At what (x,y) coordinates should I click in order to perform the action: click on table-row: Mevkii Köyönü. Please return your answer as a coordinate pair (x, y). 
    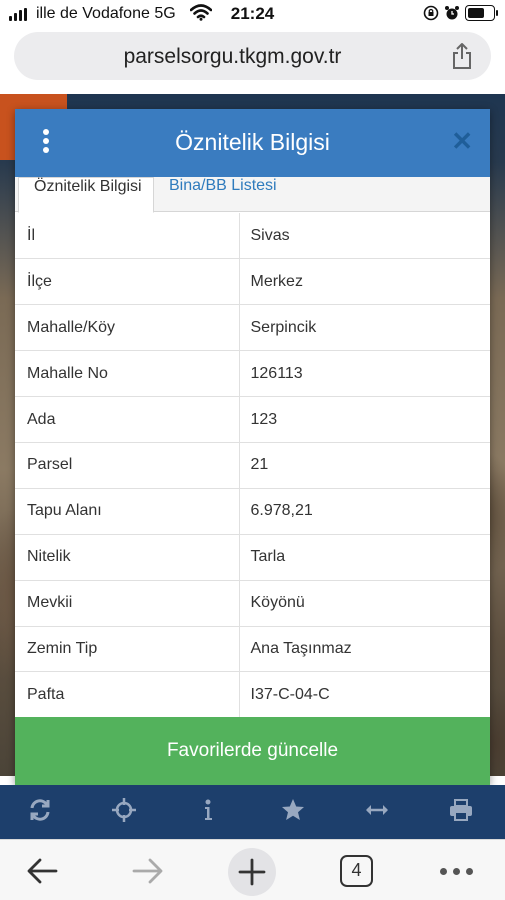
    Looking at the image, I should click on (252, 603).